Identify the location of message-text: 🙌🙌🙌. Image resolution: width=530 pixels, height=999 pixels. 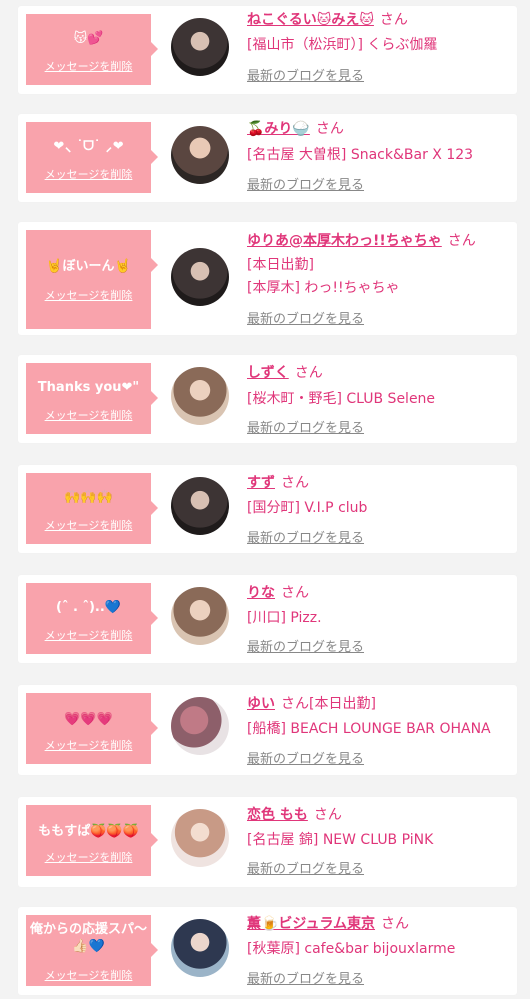
(88, 497).